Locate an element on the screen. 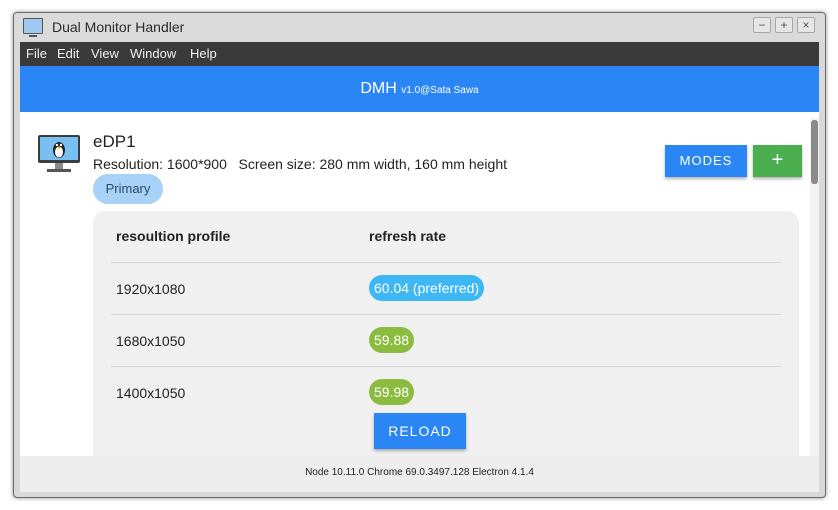 This screenshot has width=838, height=510. display-name: eDP1 is located at coordinates (114, 141).